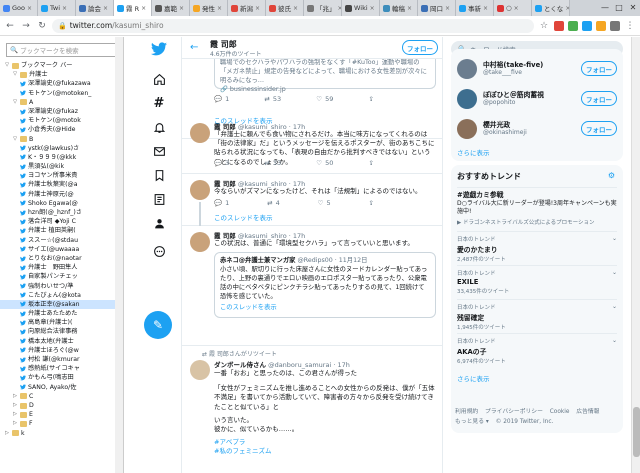  Describe the element at coordinates (537, 130) in the screenshot. I see `suggested-account: 櫻井光政 @okinashimeji フォロー` at that location.